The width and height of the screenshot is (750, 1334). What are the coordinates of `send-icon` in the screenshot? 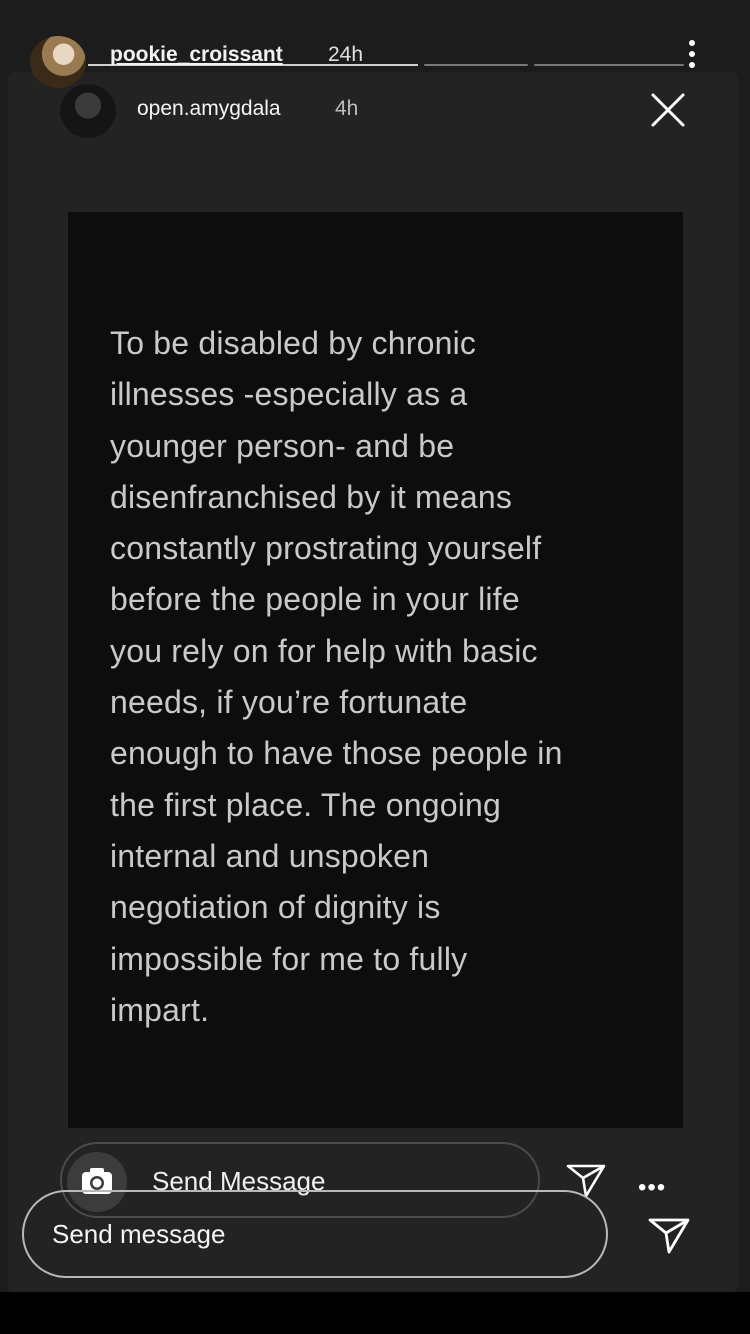 It's located at (669, 1234).